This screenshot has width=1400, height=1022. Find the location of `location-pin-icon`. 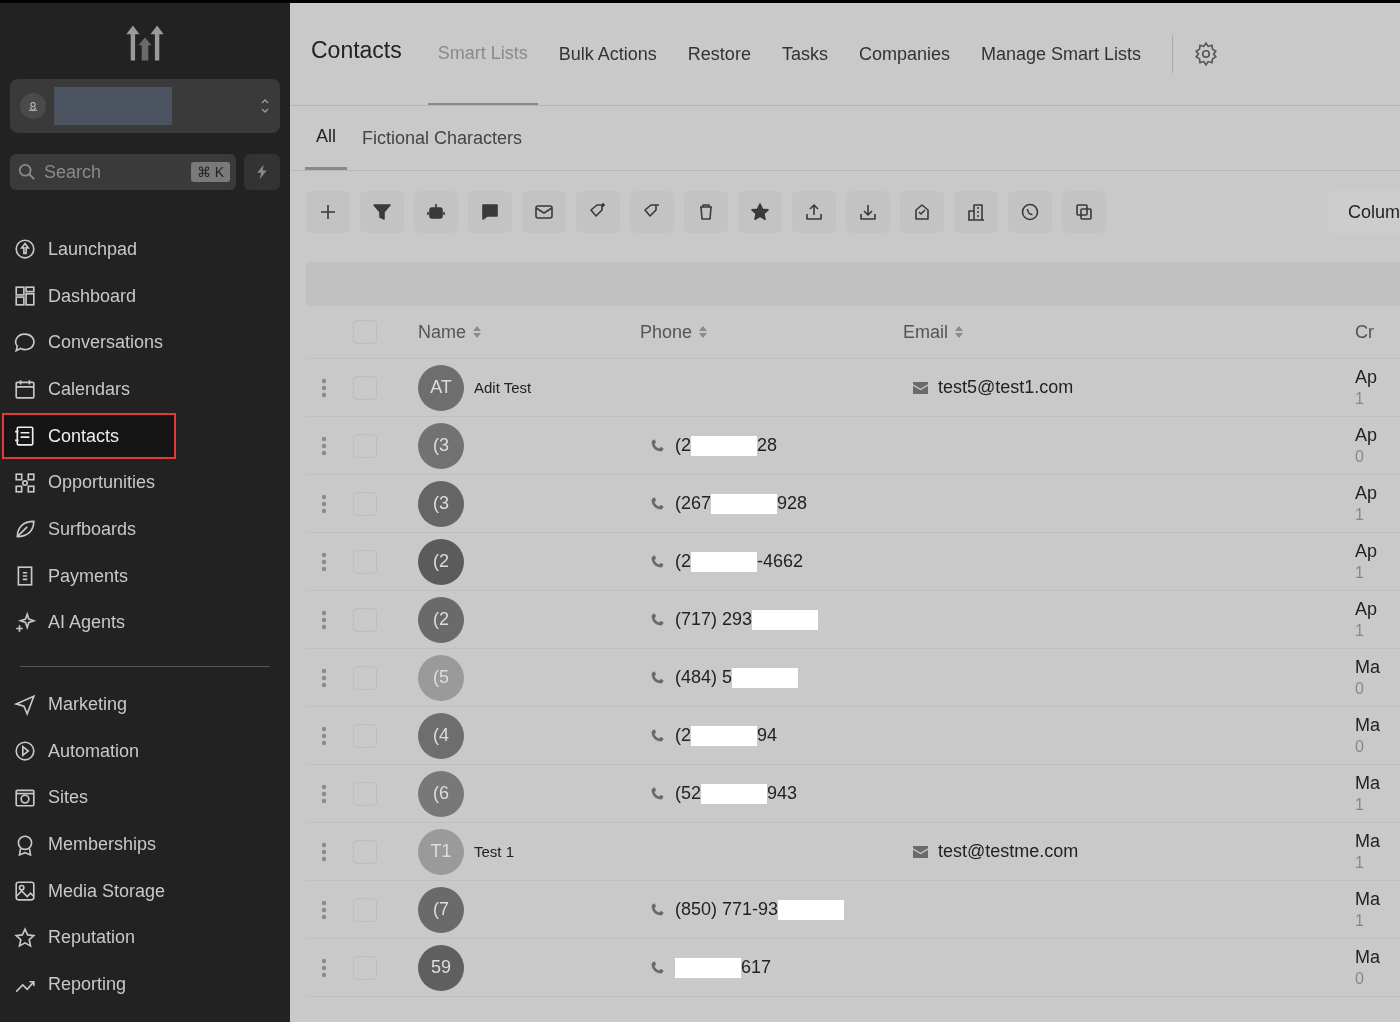

location-pin-icon is located at coordinates (33, 106).